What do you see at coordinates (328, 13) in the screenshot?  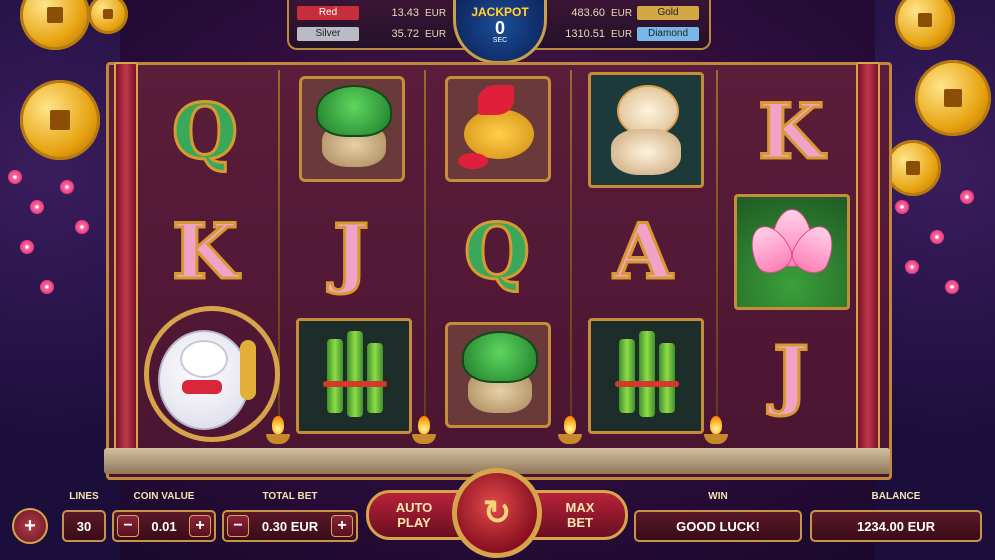 I see `jackpot-red-label: Red` at bounding box center [328, 13].